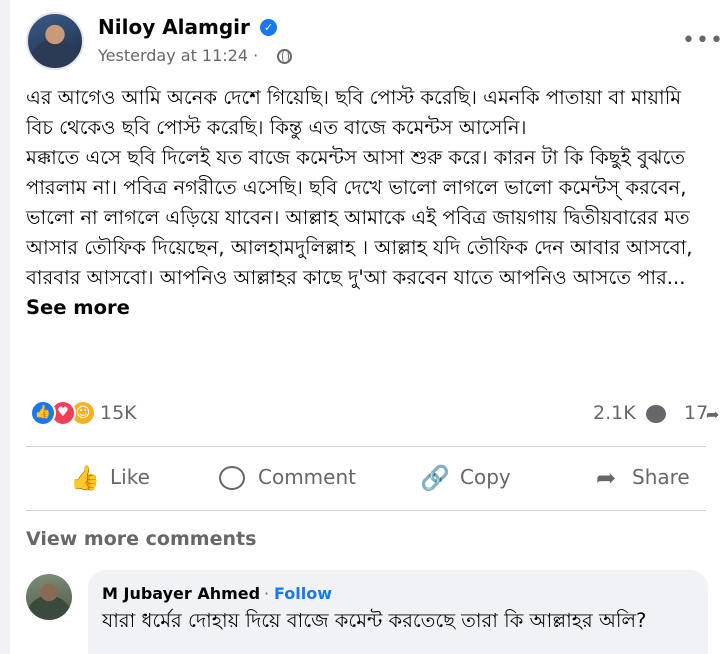 This screenshot has width=720, height=654. What do you see at coordinates (701, 40) in the screenshot?
I see `more-options-icon: •••` at bounding box center [701, 40].